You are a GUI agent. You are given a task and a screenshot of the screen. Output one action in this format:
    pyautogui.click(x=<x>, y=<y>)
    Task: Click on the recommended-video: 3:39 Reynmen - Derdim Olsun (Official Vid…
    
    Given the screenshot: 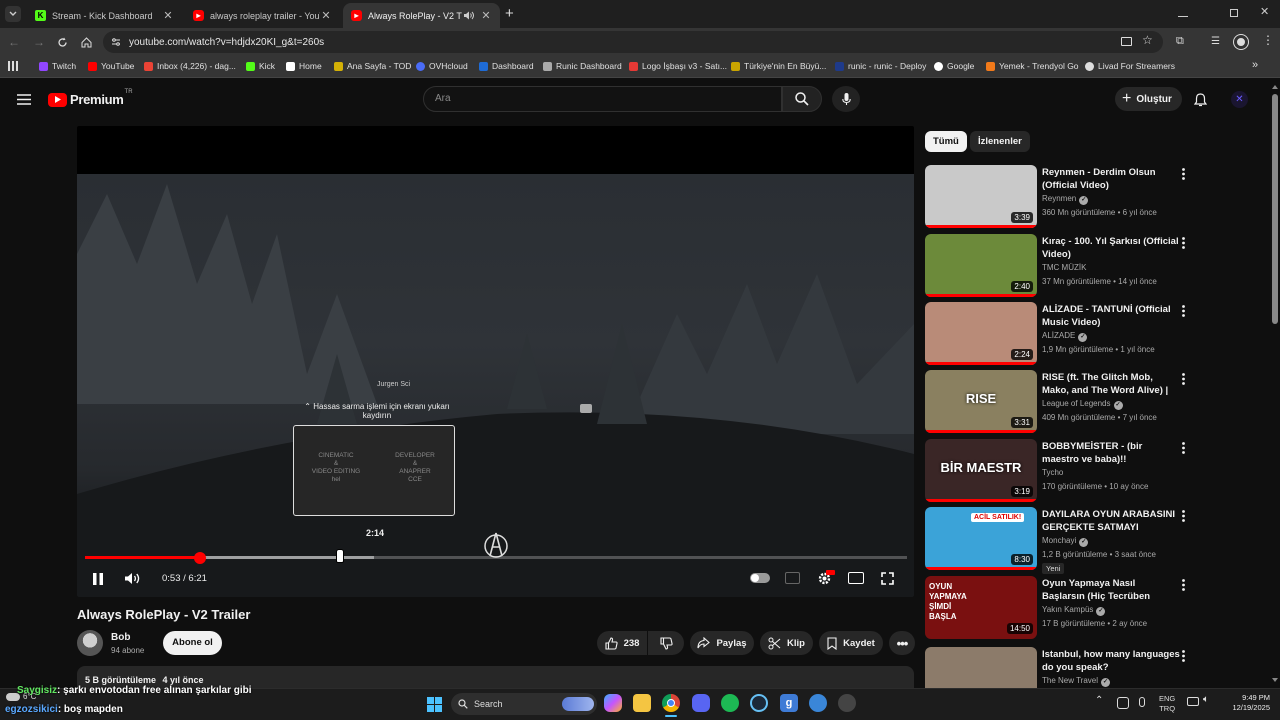 What is the action you would take?
    pyautogui.click(x=1070, y=196)
    